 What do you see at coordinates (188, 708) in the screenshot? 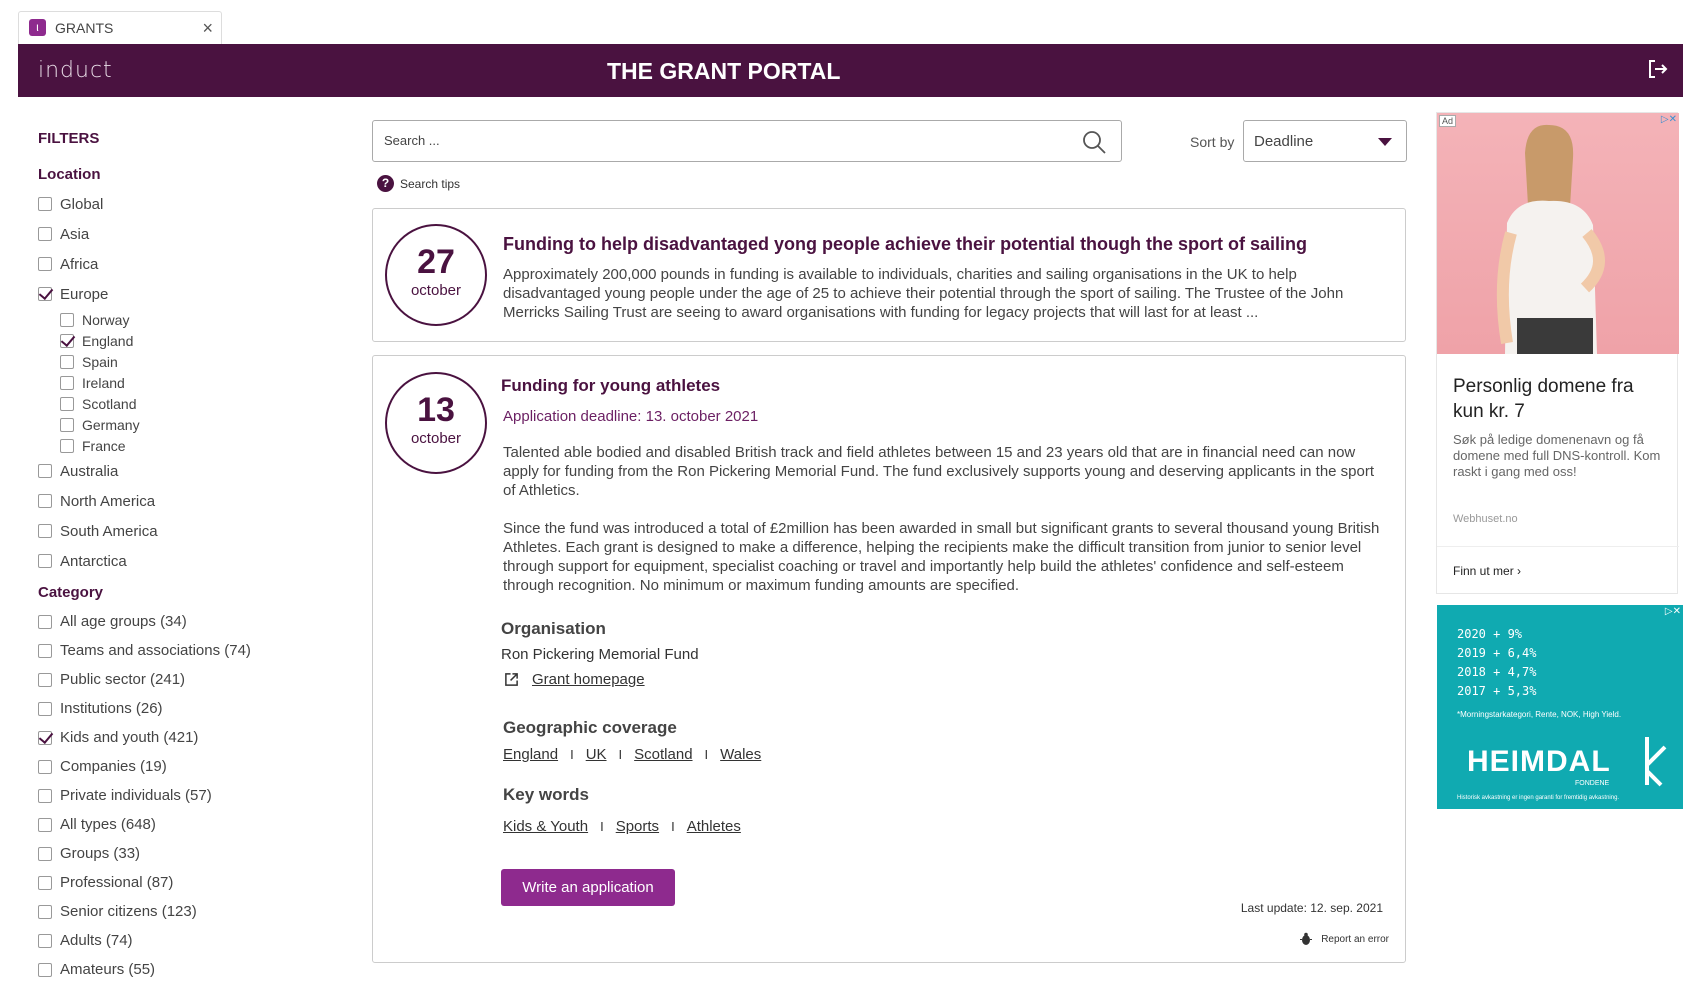
I see `filter-option: Institutions (26)` at bounding box center [188, 708].